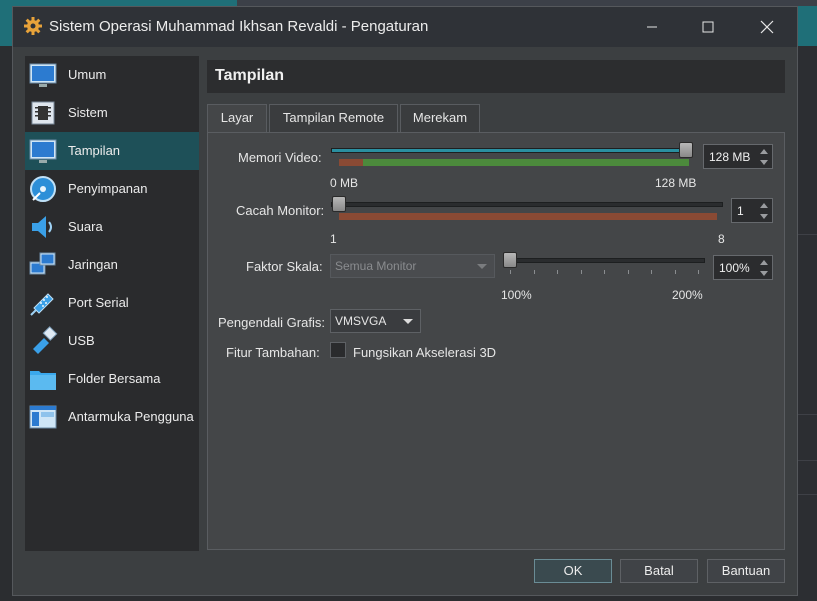  Describe the element at coordinates (112, 341) in the screenshot. I see `sidebar-item-usb: USB` at that location.